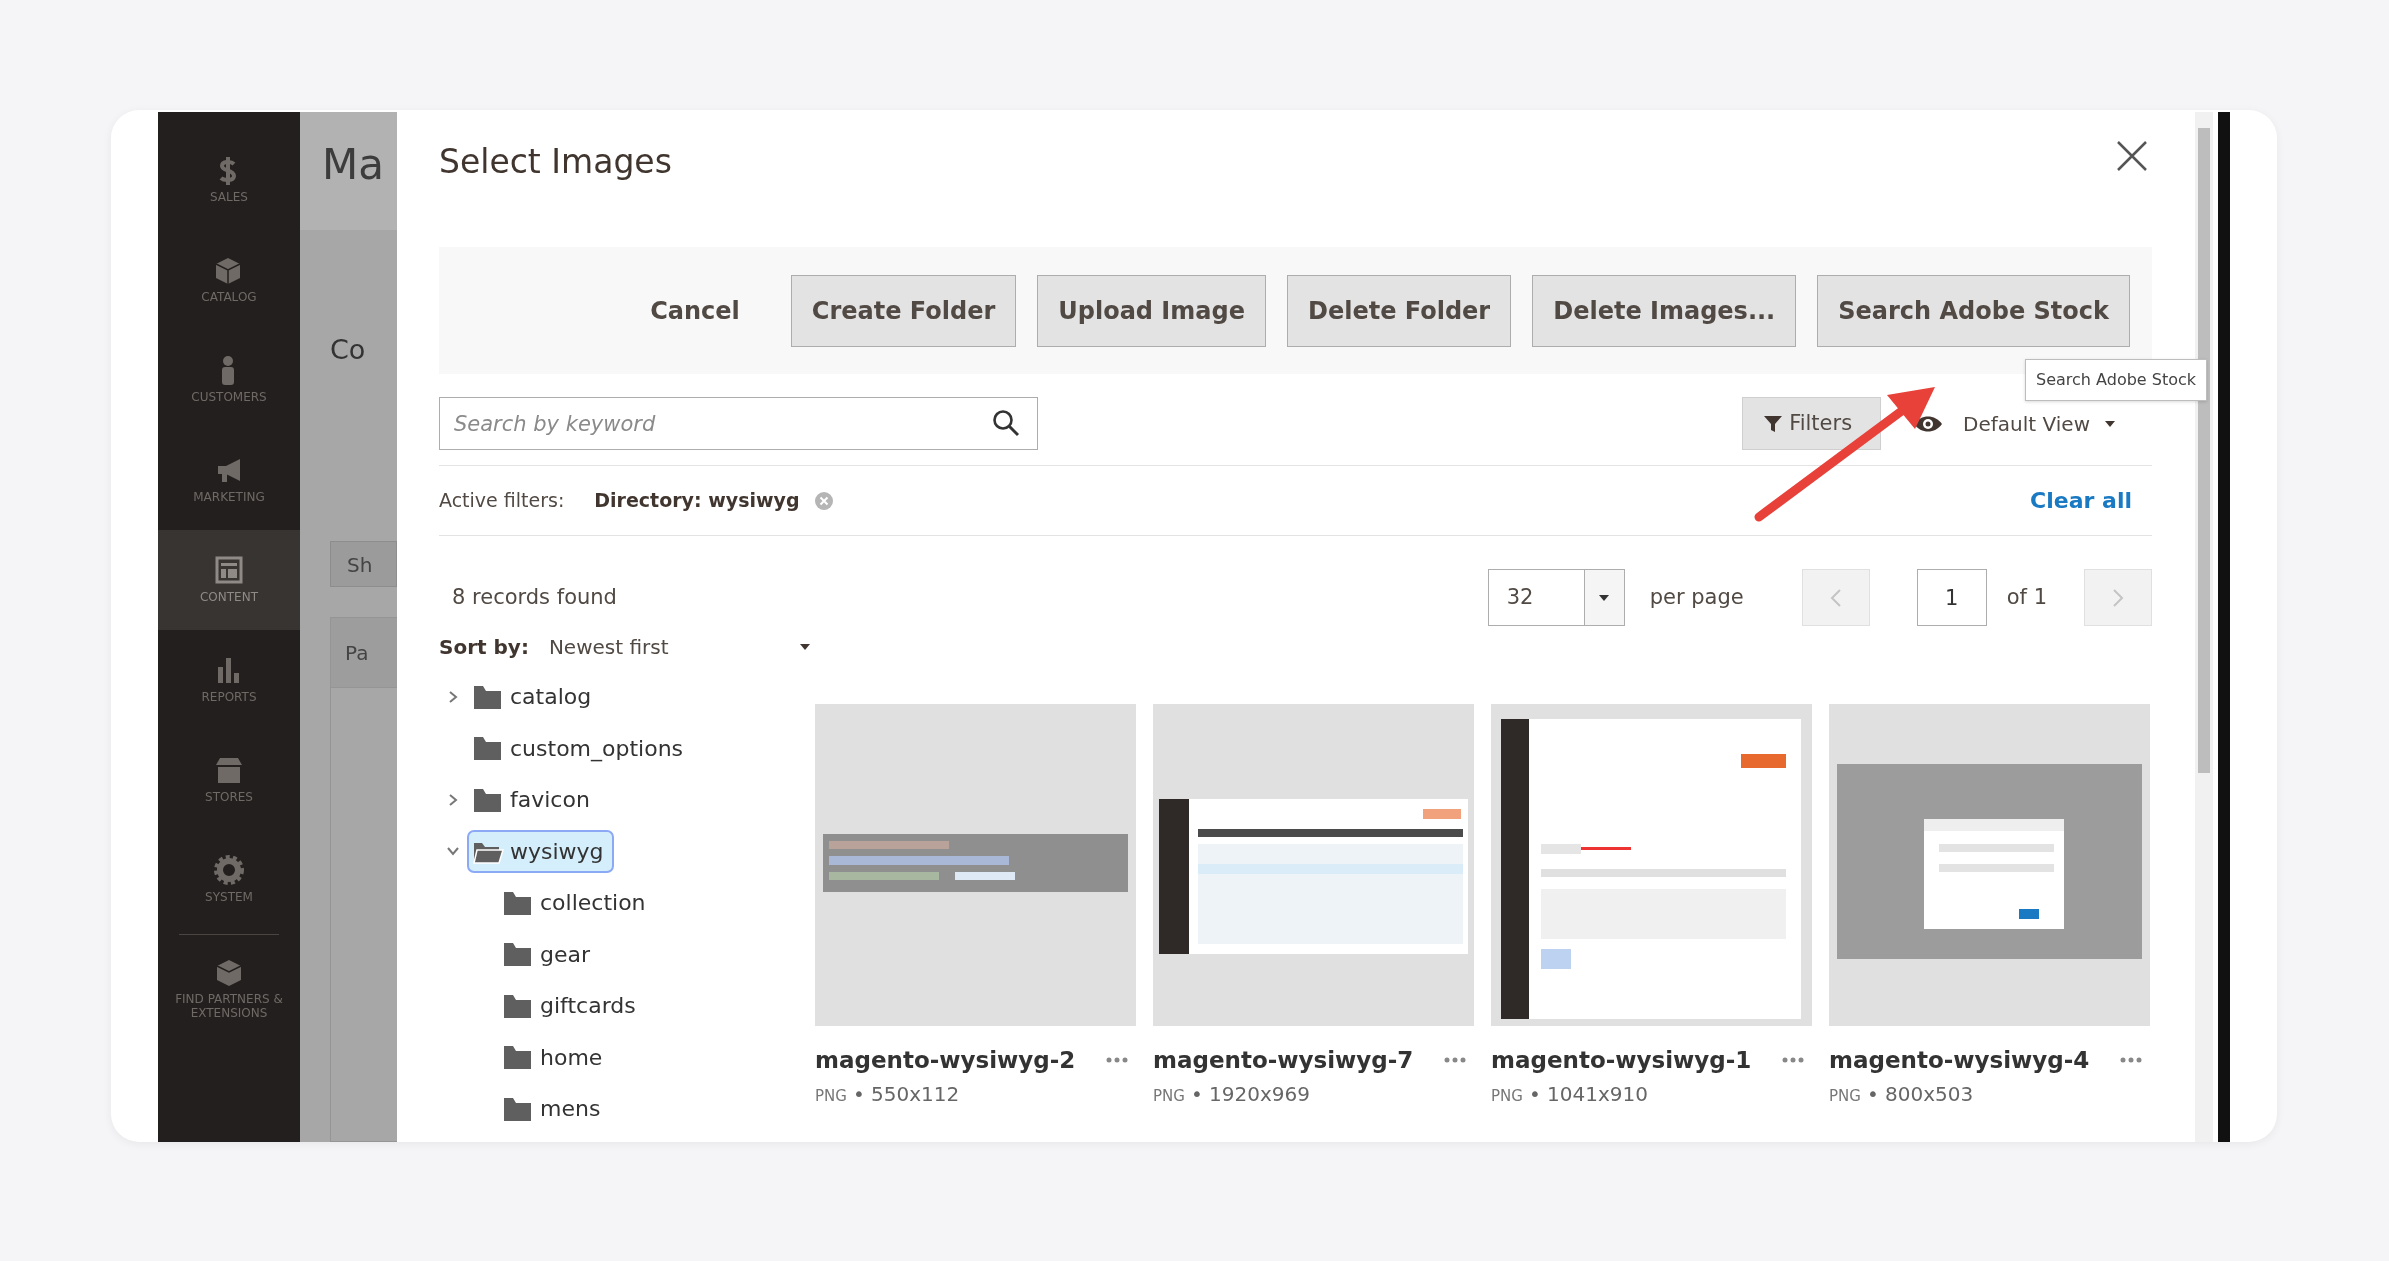 This screenshot has height=1261, width=2389. Describe the element at coordinates (348, 171) in the screenshot. I see `page-title: Ma` at that location.